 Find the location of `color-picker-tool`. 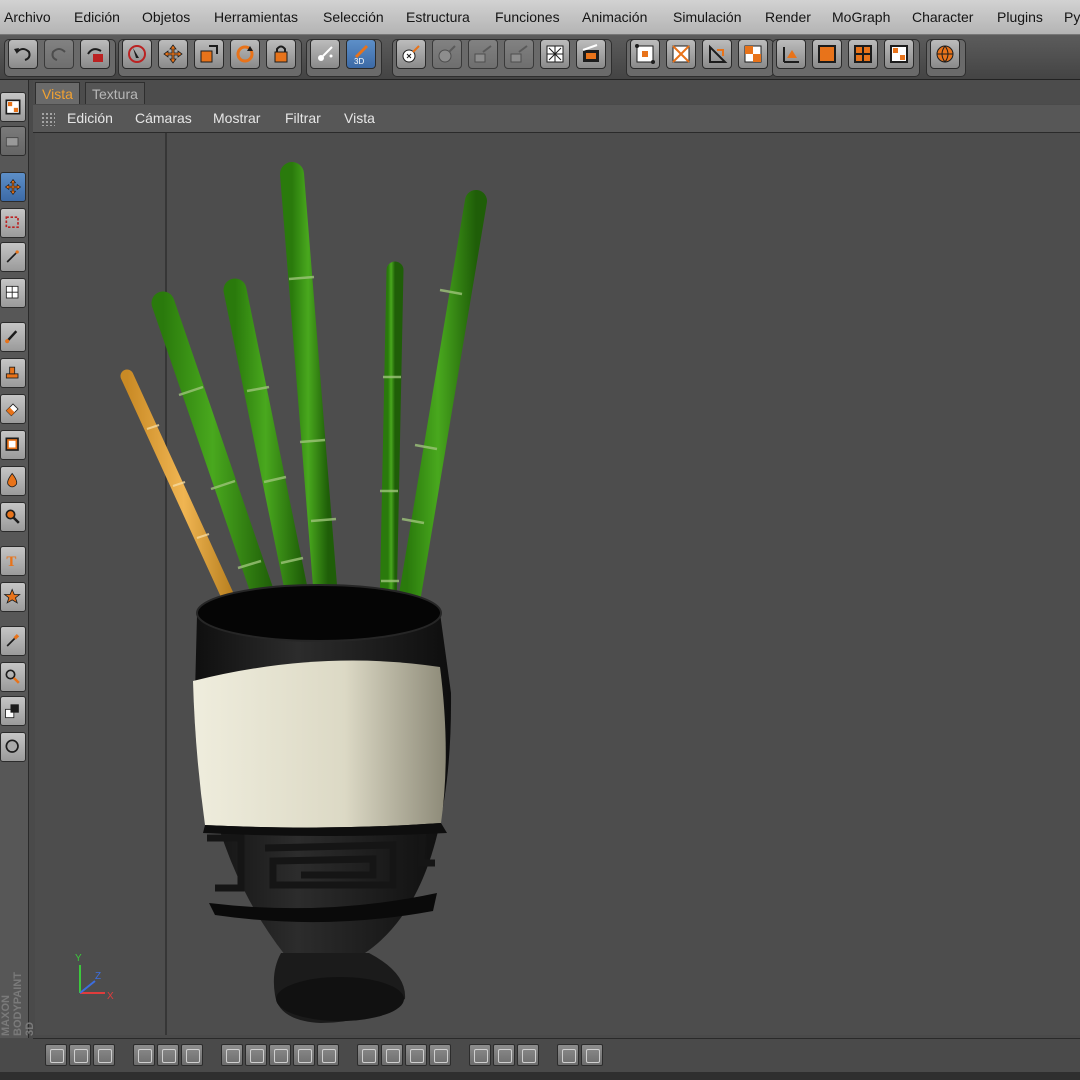

color-picker-tool is located at coordinates (13, 677).